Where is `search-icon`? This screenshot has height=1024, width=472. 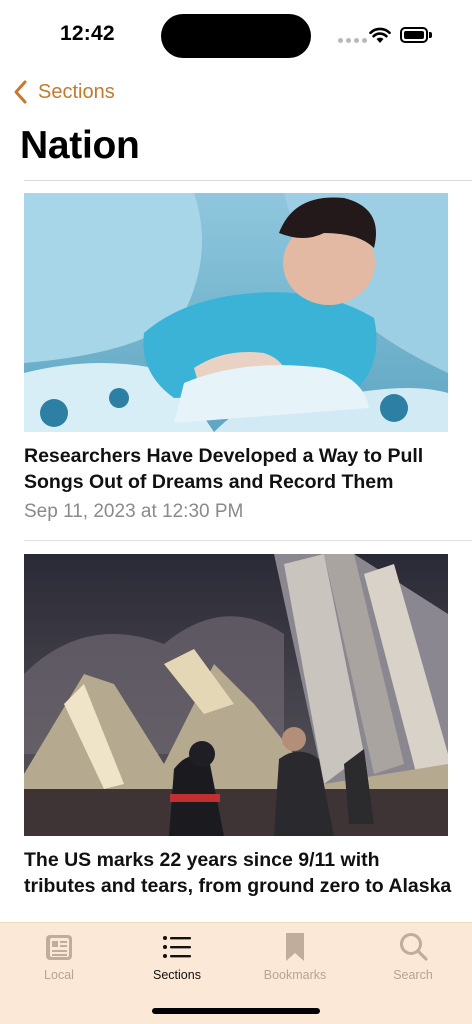
search-icon is located at coordinates (414, 947).